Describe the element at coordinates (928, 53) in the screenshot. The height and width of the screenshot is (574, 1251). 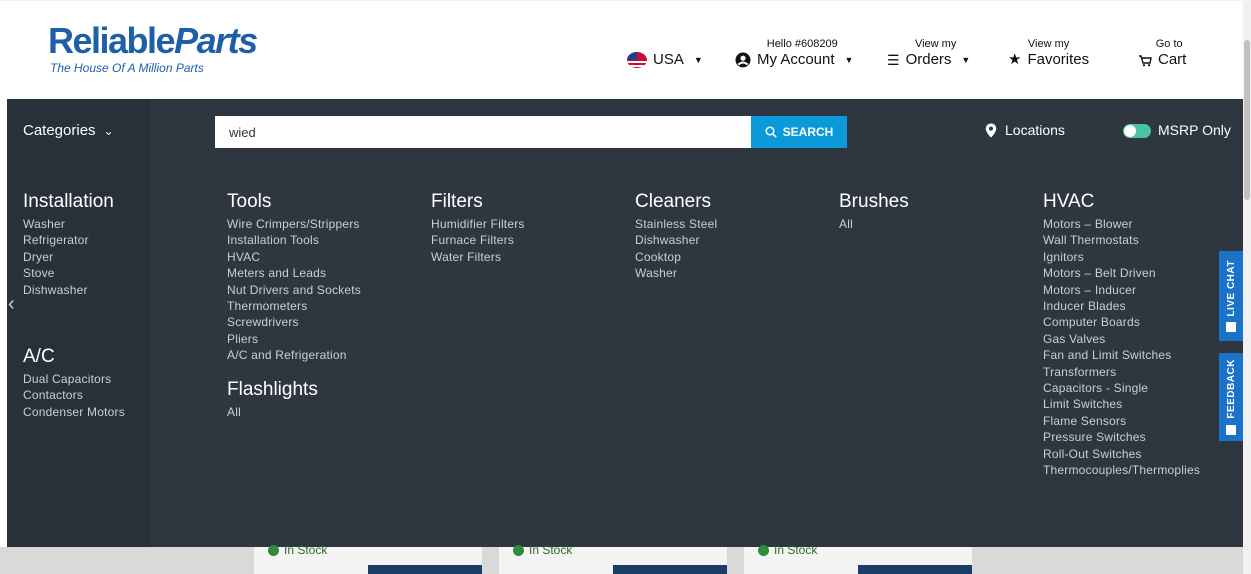
I see `orders-link: View my ☰ Orders ▼` at that location.